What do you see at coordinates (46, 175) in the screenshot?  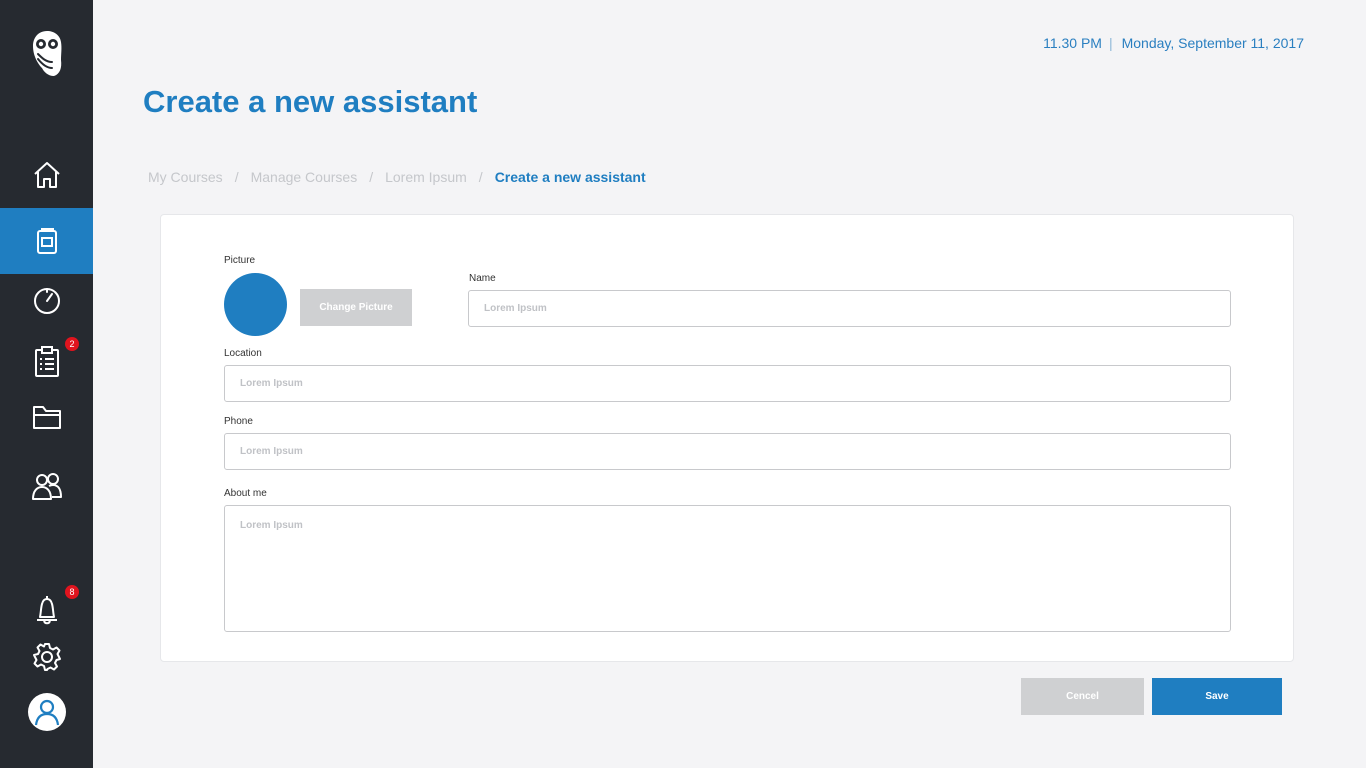 I see `home-icon` at bounding box center [46, 175].